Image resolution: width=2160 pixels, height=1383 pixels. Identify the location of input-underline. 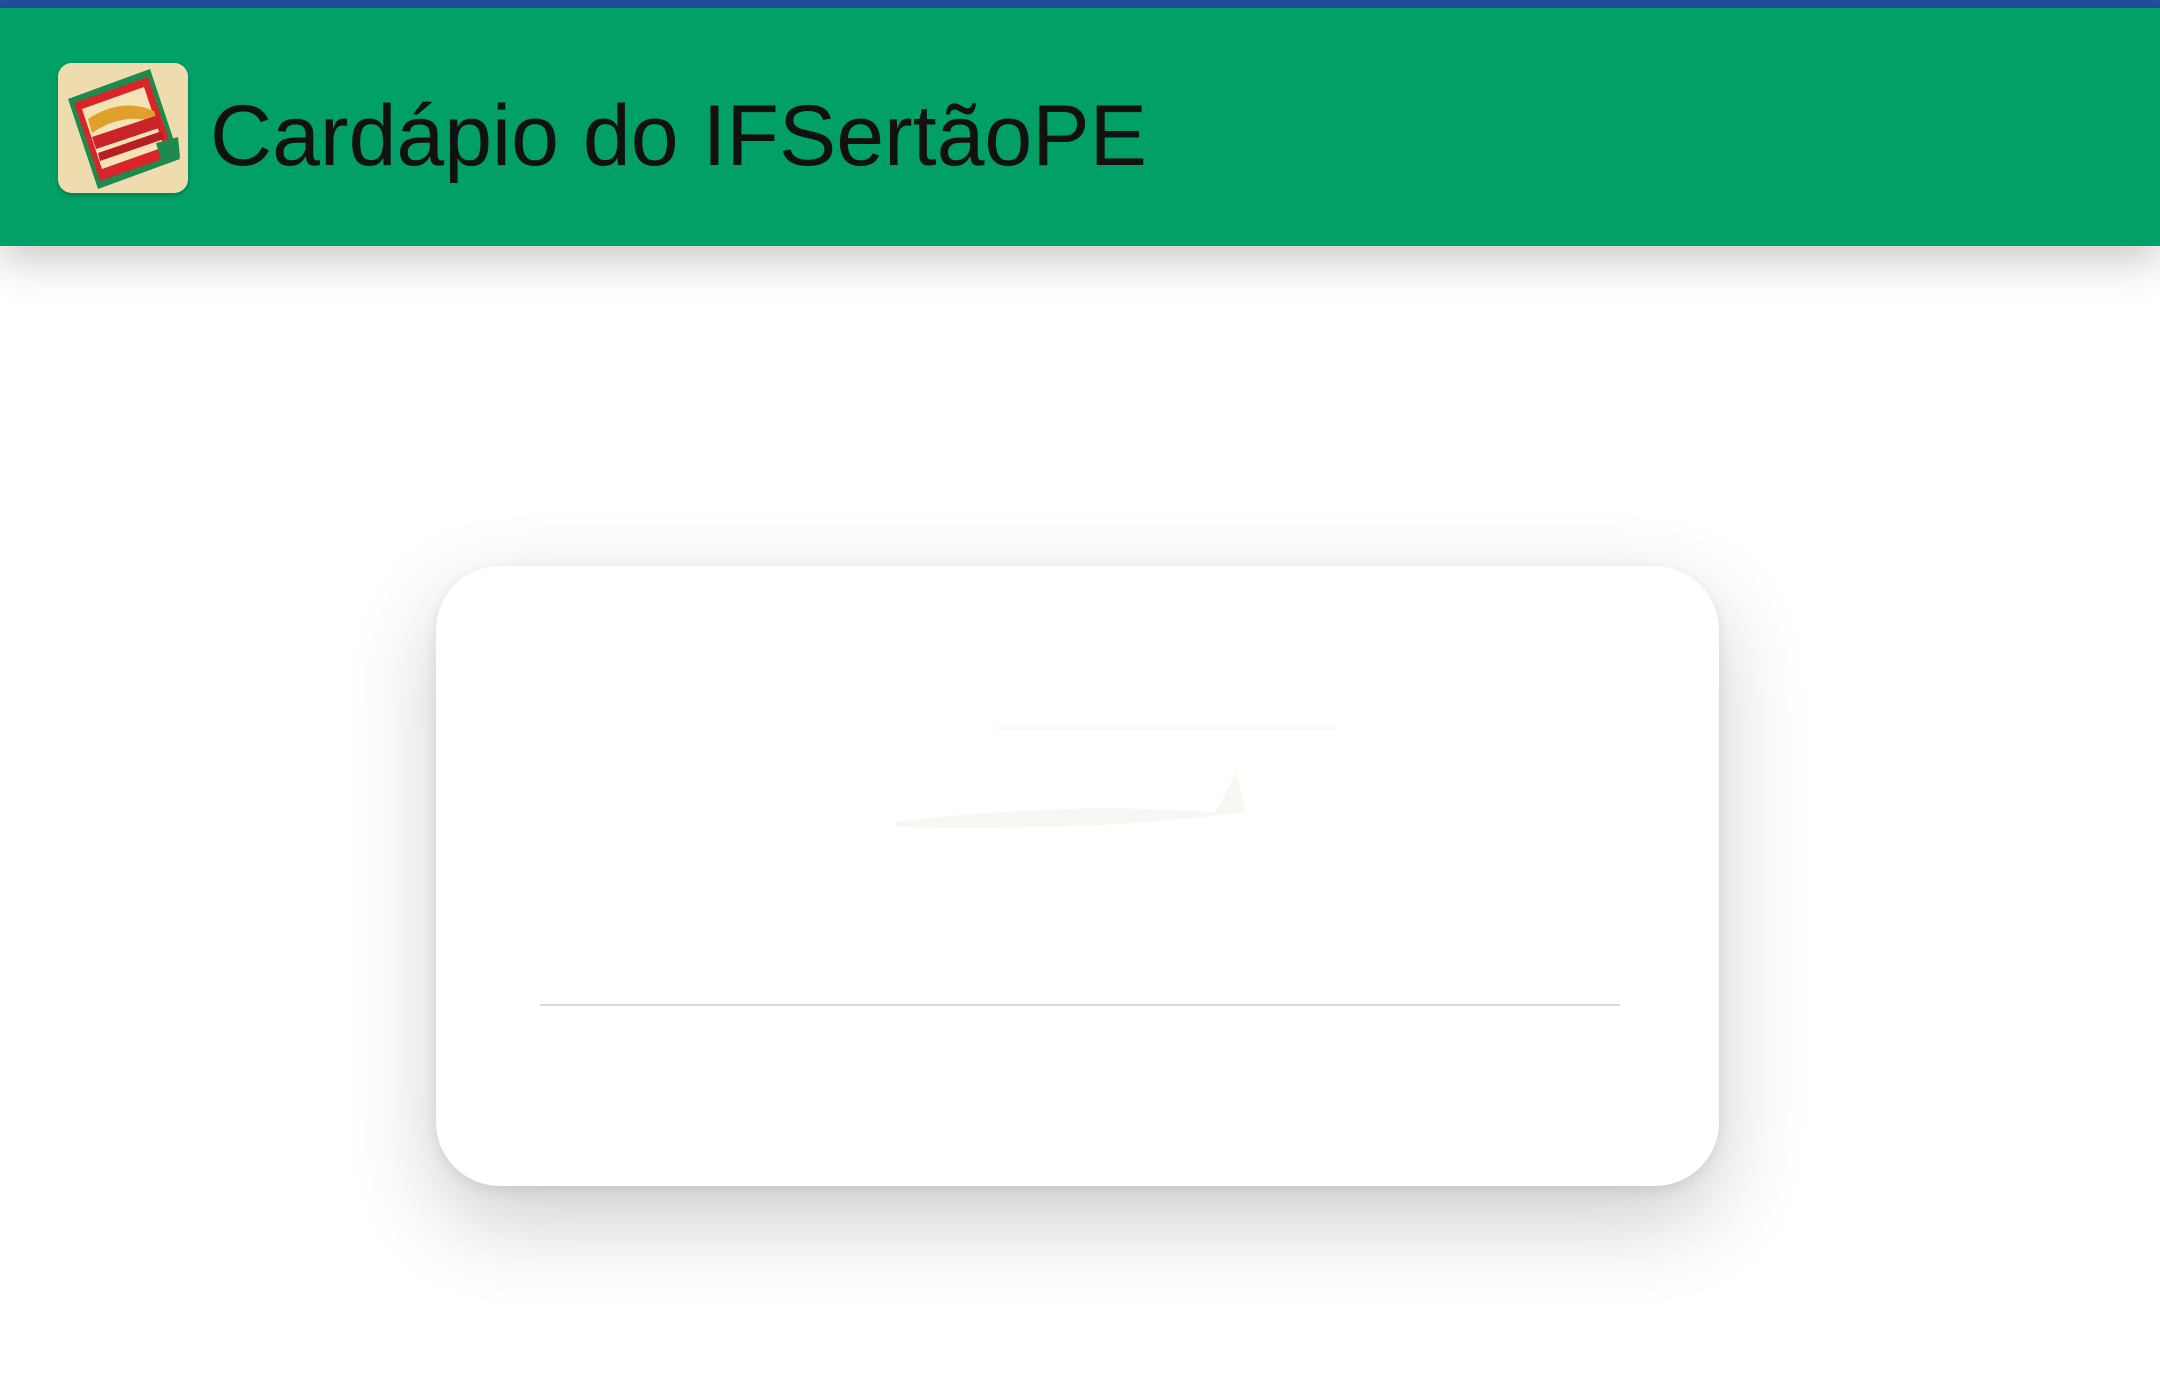
(1080, 1005).